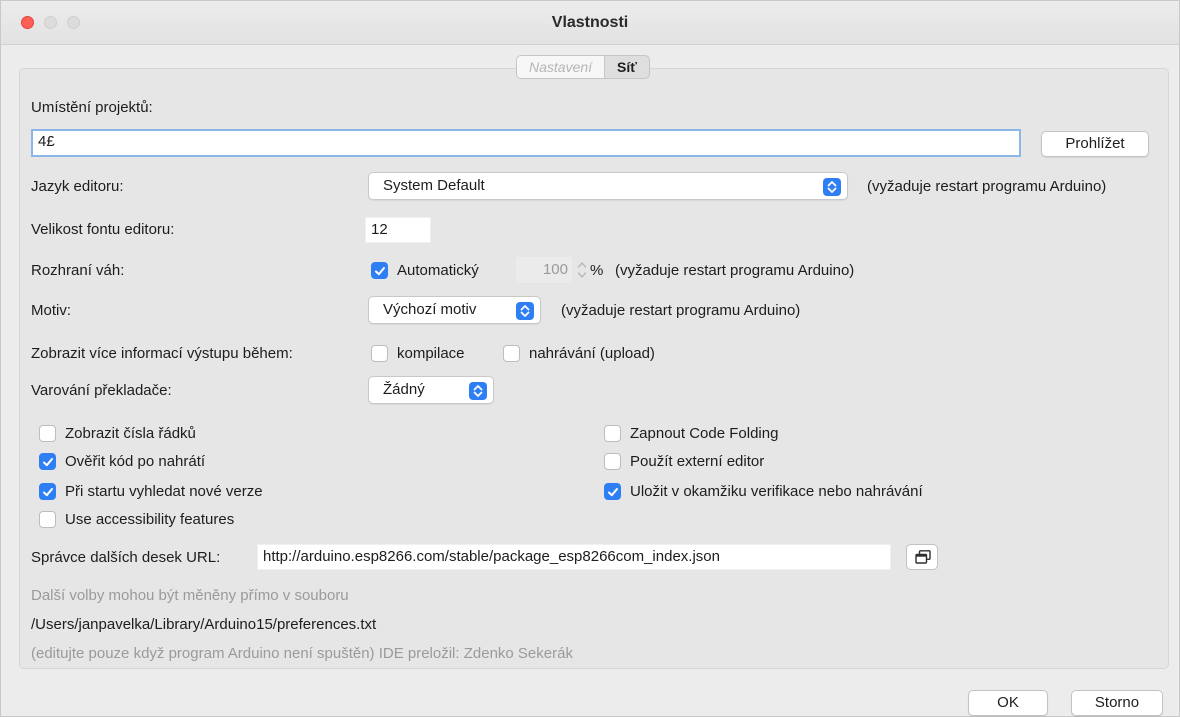 The width and height of the screenshot is (1180, 717). Describe the element at coordinates (130, 433) in the screenshot. I see `show-line-numbers-label: Zobrazit čísla řádků` at that location.